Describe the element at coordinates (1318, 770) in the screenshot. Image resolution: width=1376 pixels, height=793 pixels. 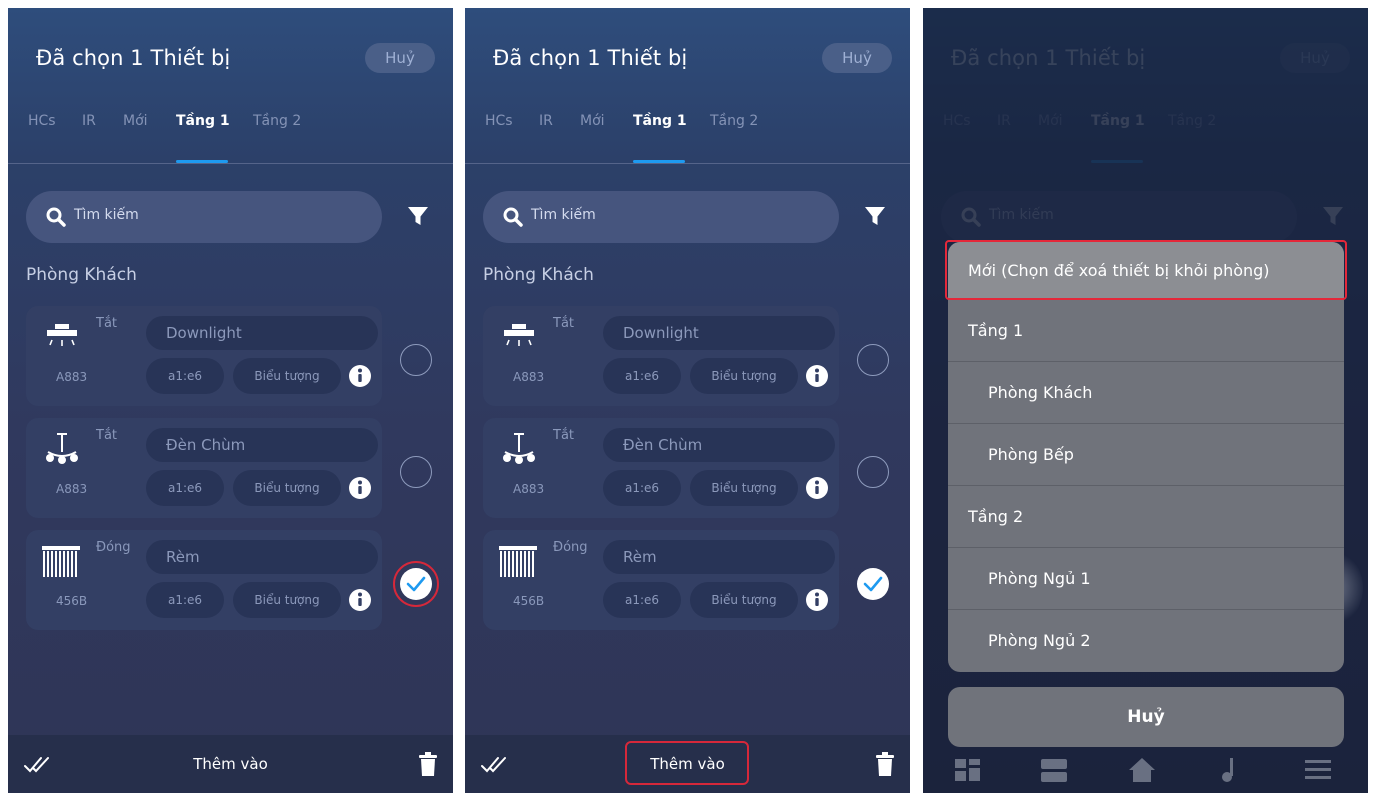
I see `menu-icon` at that location.